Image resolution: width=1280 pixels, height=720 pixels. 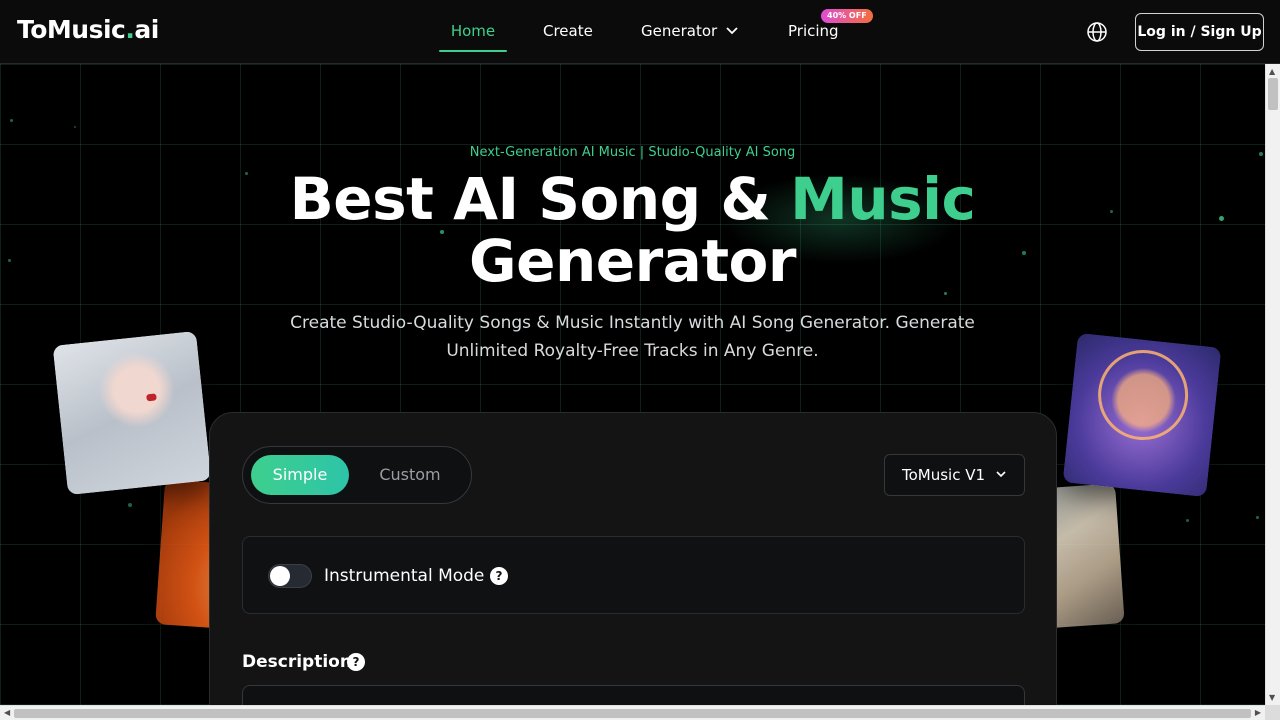 What do you see at coordinates (1272, 384) in the screenshot?
I see `vertical-scrollbar: ▲ ▼` at bounding box center [1272, 384].